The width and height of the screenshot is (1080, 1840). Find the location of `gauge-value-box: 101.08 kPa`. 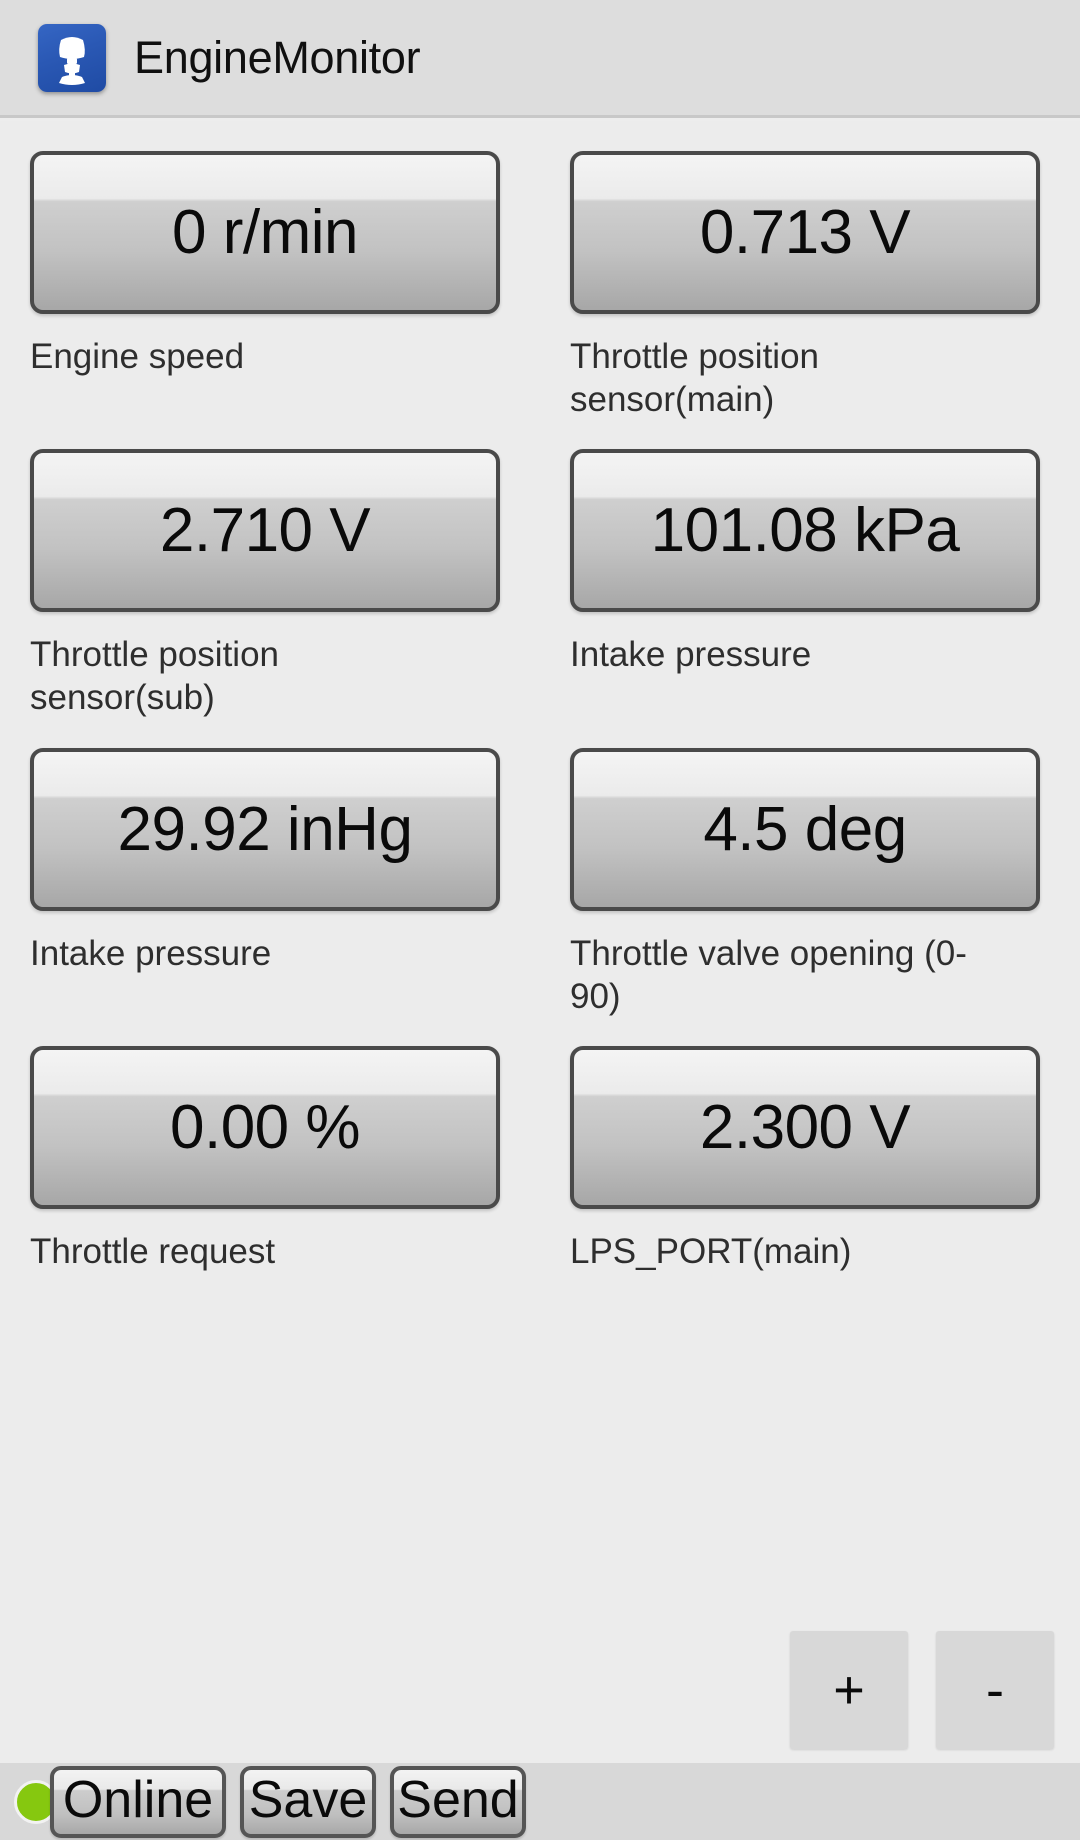

gauge-value-box: 101.08 kPa is located at coordinates (805, 530).